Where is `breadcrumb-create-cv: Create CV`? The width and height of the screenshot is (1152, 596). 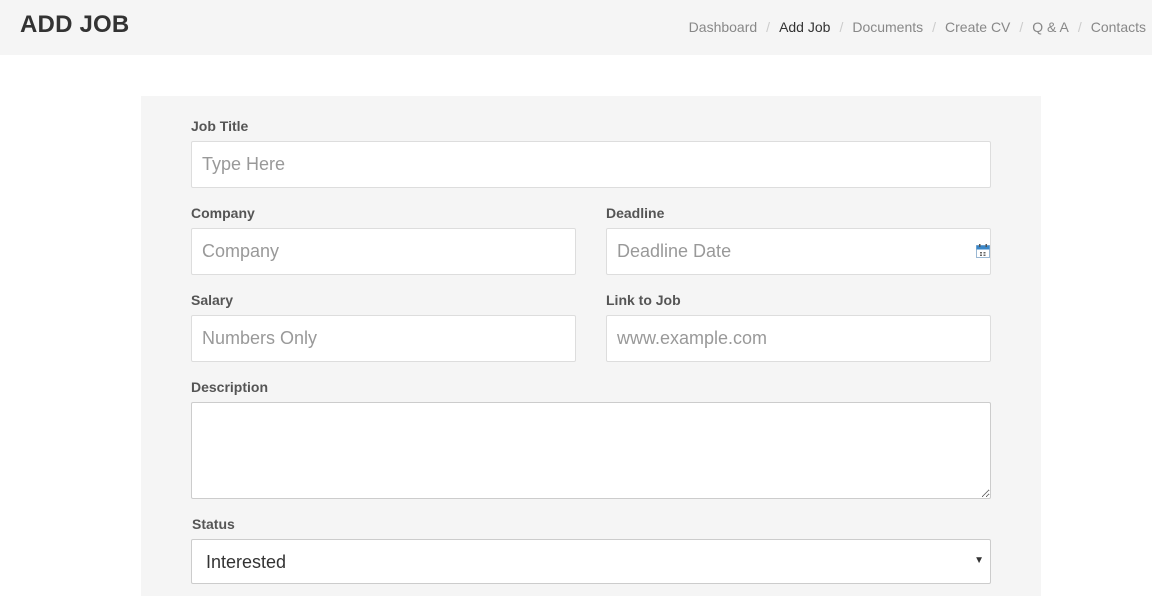
breadcrumb-create-cv: Create CV is located at coordinates (977, 27).